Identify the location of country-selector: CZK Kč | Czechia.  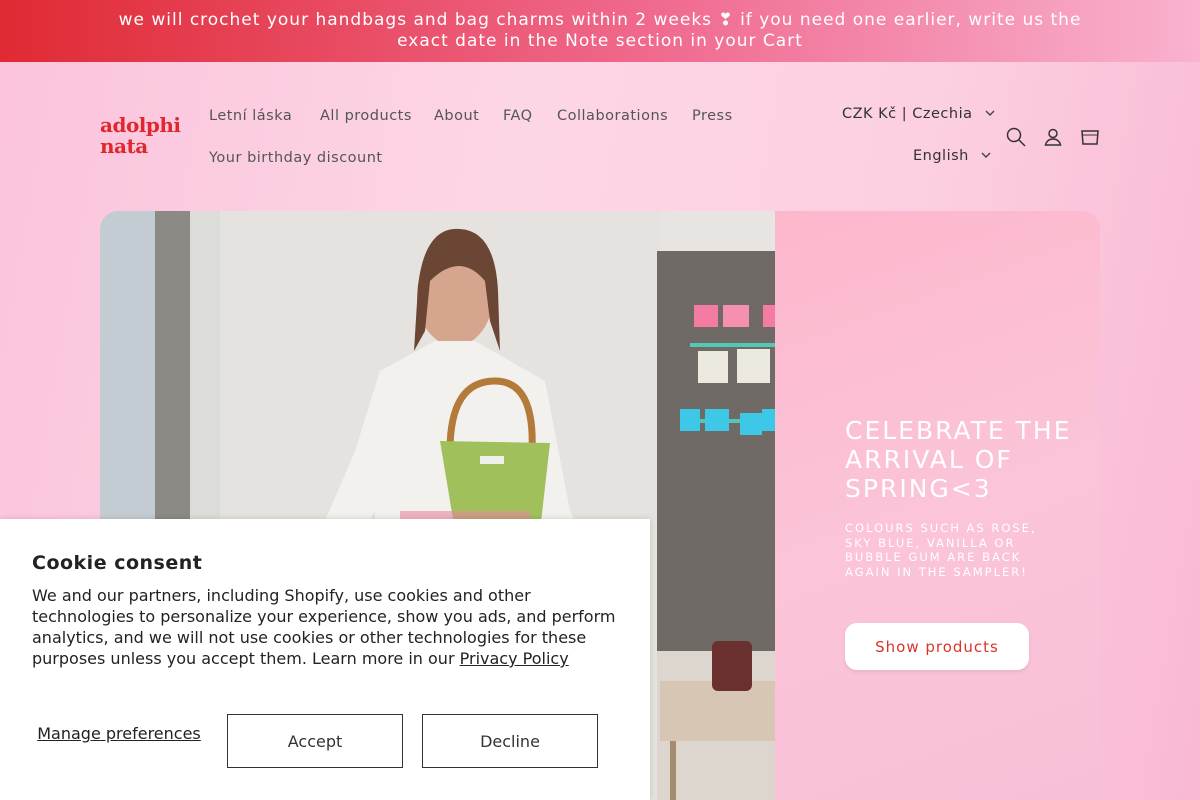
(918, 114).